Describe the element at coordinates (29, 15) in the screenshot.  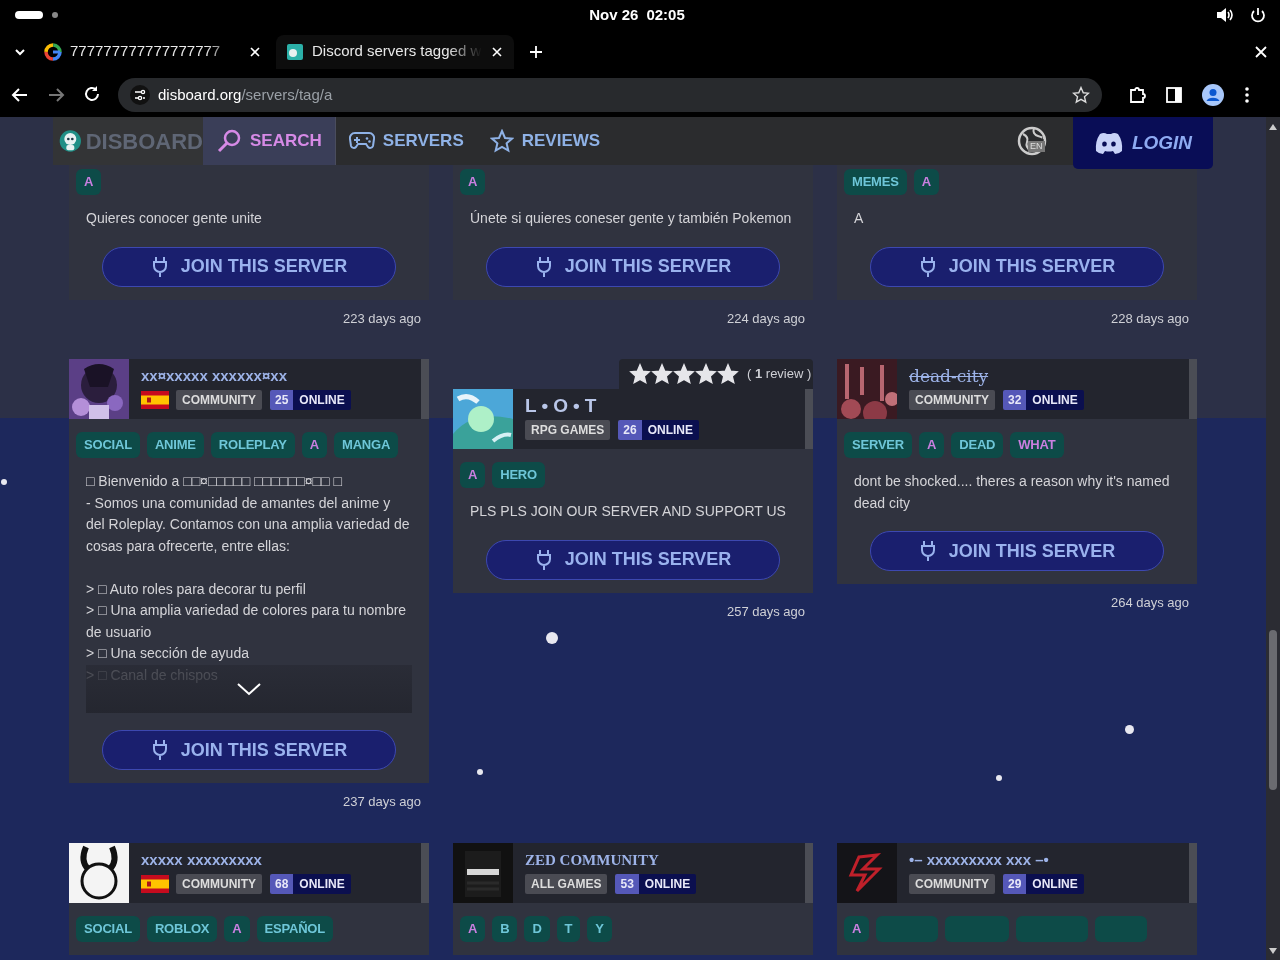
I see `launcher-icon` at that location.